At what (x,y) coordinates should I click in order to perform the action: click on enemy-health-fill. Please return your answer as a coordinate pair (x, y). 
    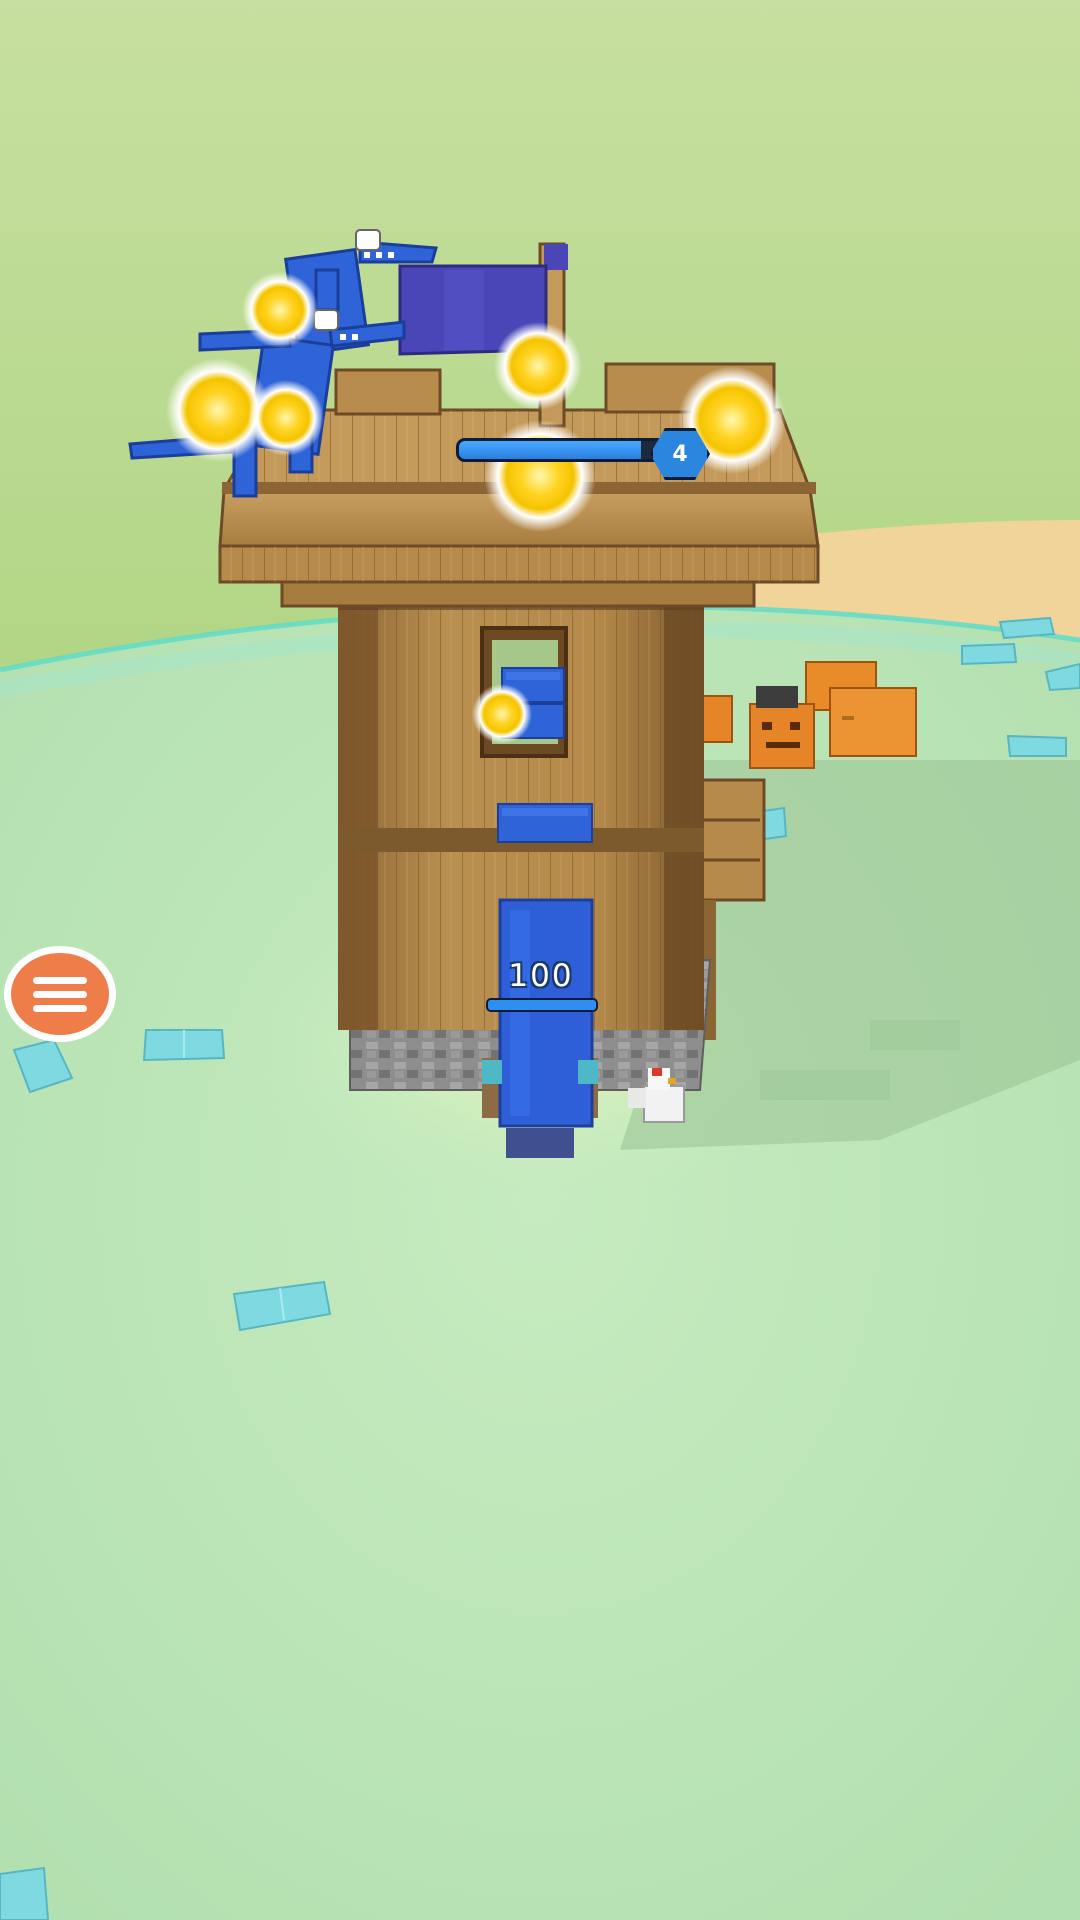
    Looking at the image, I should click on (550, 450).